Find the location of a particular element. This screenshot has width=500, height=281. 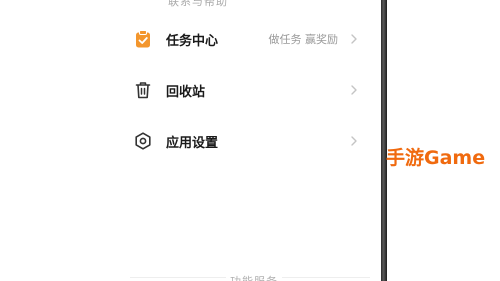

menu-item-label: 任务中心 is located at coordinates (192, 41).